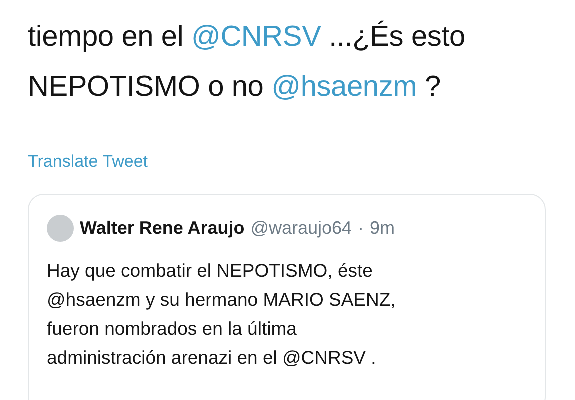 The width and height of the screenshot is (575, 400). Describe the element at coordinates (345, 87) in the screenshot. I see `mention-link: @hsaenzm` at that location.